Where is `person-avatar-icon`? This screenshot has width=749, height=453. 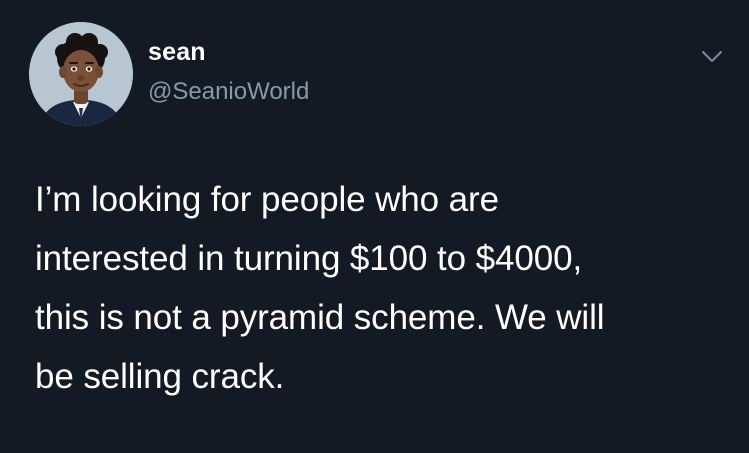 person-avatar-icon is located at coordinates (81, 74).